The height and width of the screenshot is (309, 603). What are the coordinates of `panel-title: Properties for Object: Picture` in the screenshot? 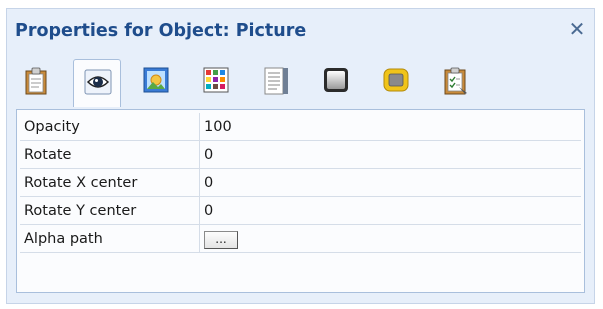 It's located at (161, 31).